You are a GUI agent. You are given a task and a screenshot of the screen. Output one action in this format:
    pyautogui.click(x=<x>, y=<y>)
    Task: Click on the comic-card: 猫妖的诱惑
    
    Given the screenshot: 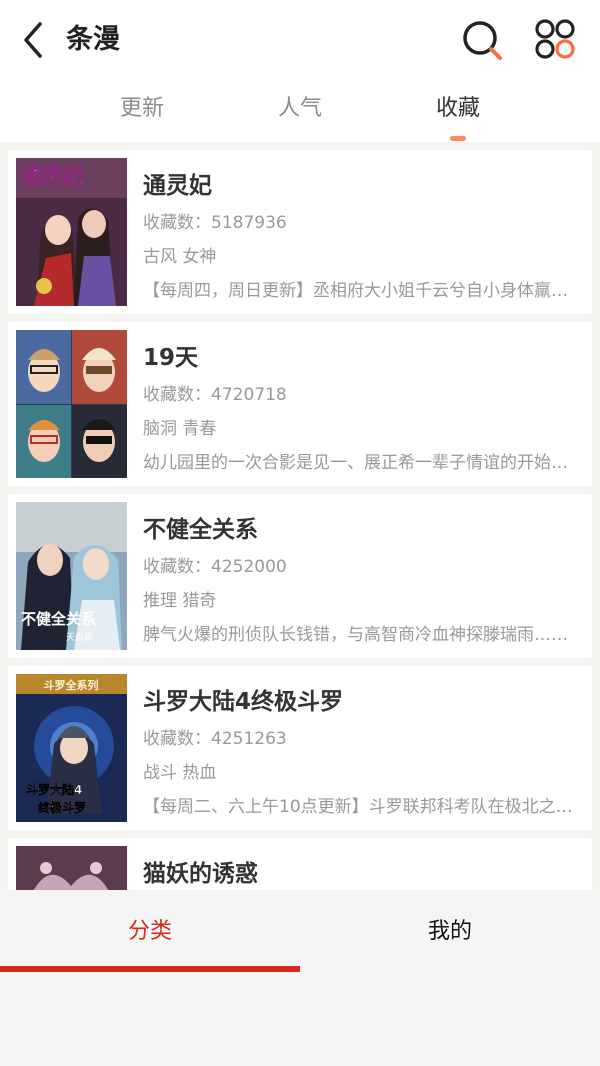 What is the action you would take?
    pyautogui.click(x=300, y=864)
    